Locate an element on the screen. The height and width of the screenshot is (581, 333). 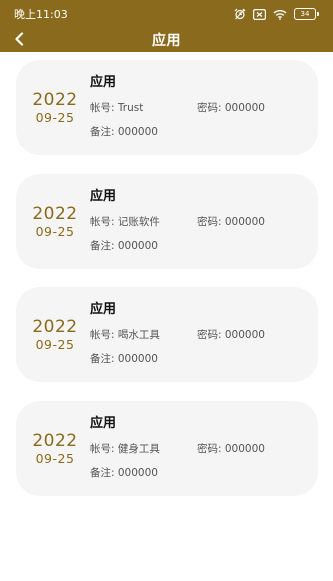
battery-icon: 34 is located at coordinates (306, 14).